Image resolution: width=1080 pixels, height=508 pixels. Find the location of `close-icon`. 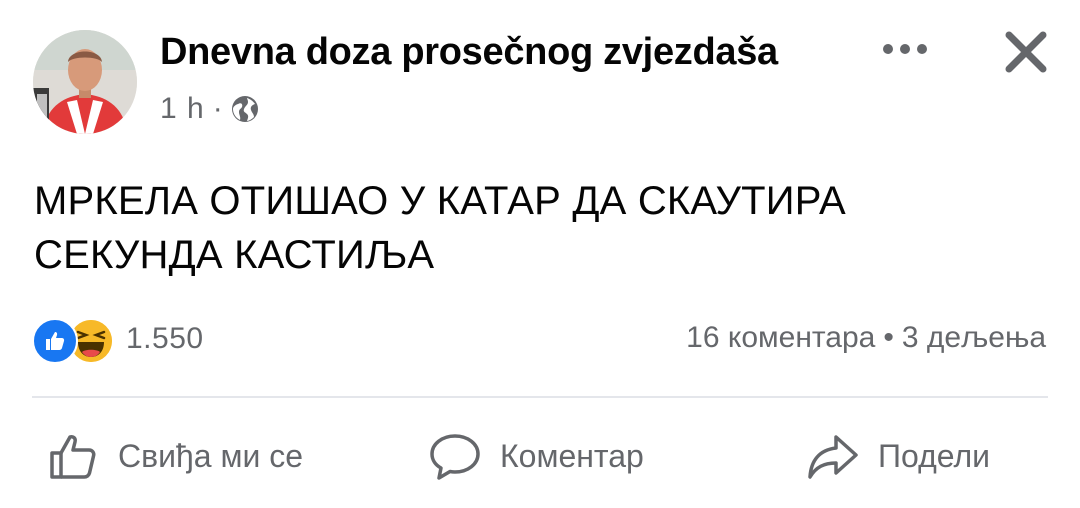

close-icon is located at coordinates (1026, 52).